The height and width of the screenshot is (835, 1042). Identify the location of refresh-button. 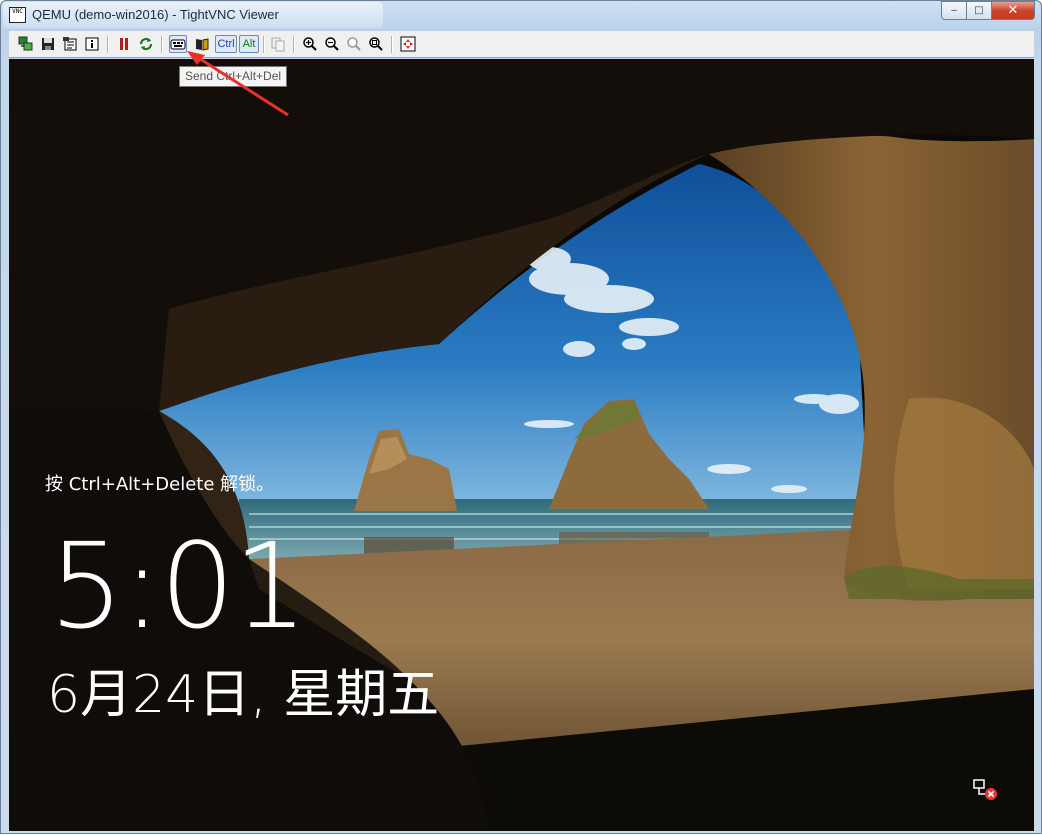
(146, 44).